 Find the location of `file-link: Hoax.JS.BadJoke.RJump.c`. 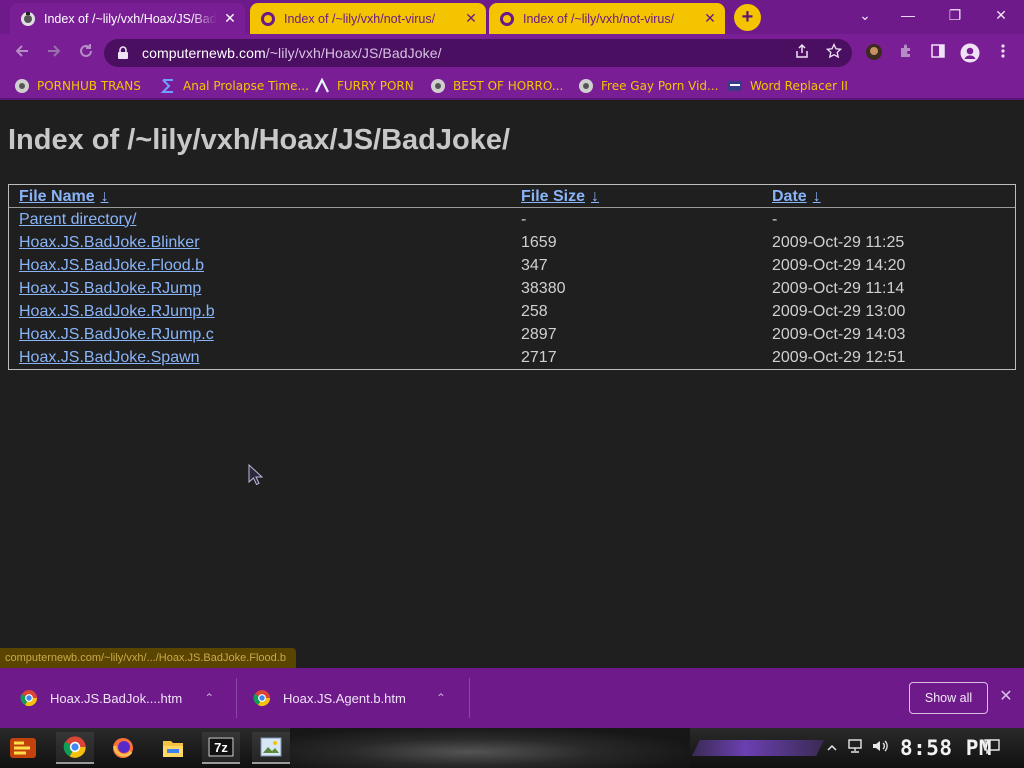

file-link: Hoax.JS.BadJoke.RJump.c is located at coordinates (116, 334).